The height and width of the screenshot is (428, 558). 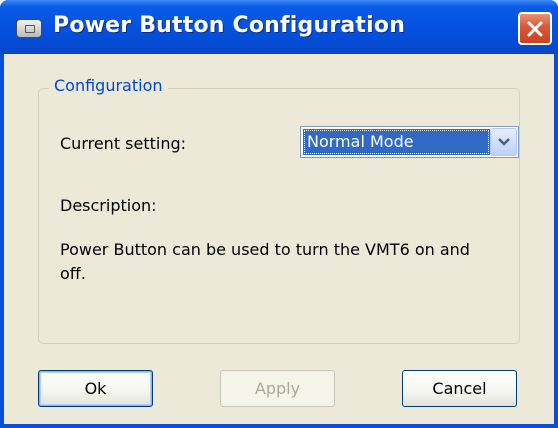 I want to click on close-icon, so click(x=535, y=29).